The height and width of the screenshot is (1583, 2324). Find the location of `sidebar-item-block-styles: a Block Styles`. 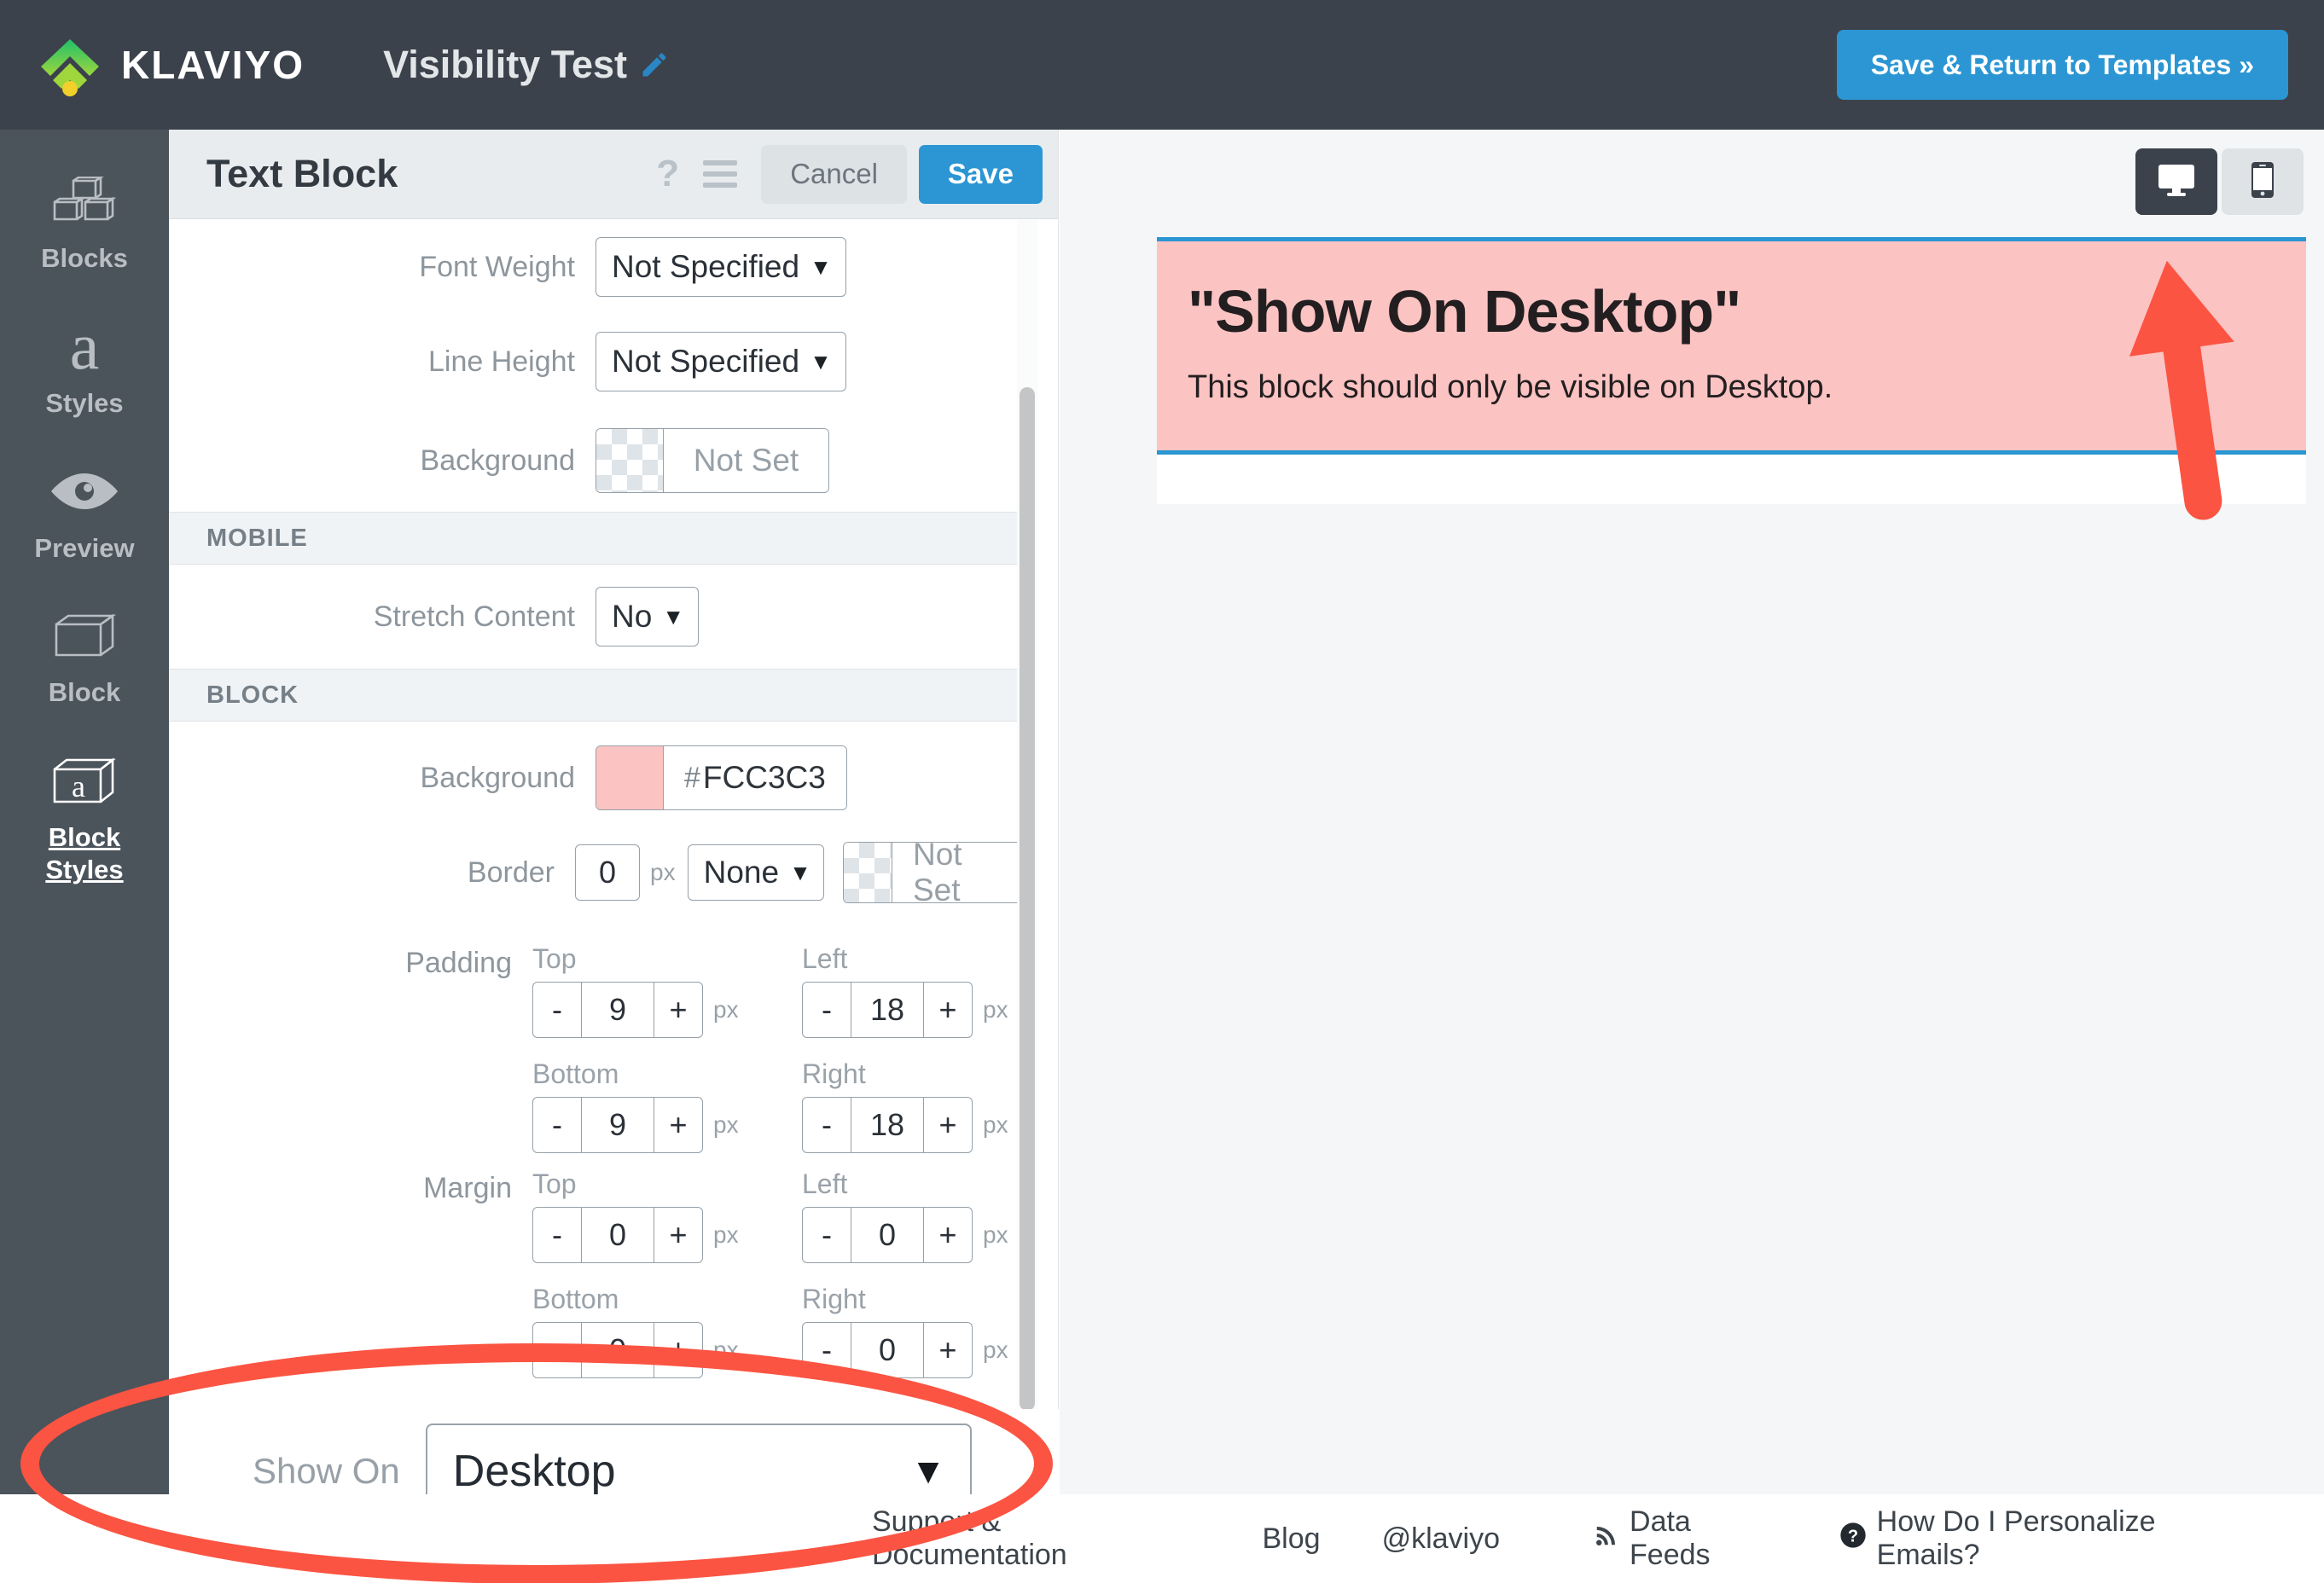

sidebar-item-block-styles: a Block Styles is located at coordinates (84, 797).